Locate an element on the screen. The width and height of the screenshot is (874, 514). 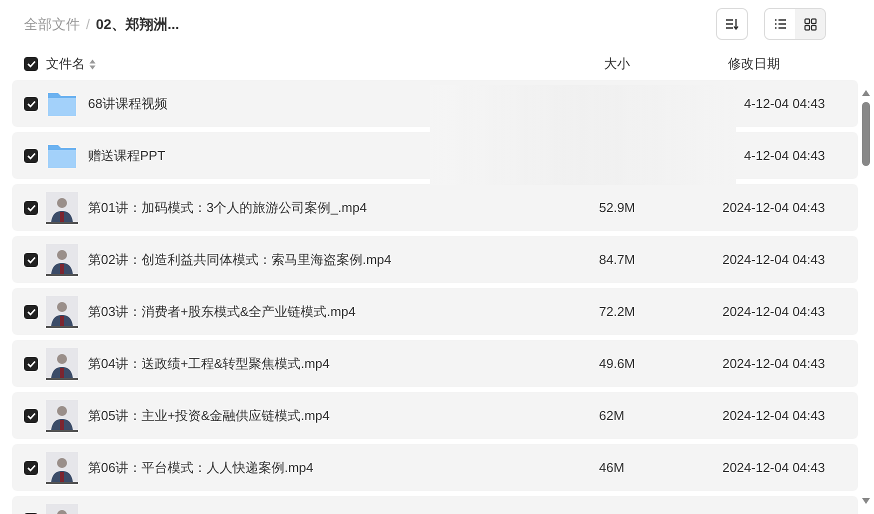
file-row: 第05讲：主业+投资&金融供应链模式.mp4 62M 2024-12-04 04:43 is located at coordinates (435, 415).